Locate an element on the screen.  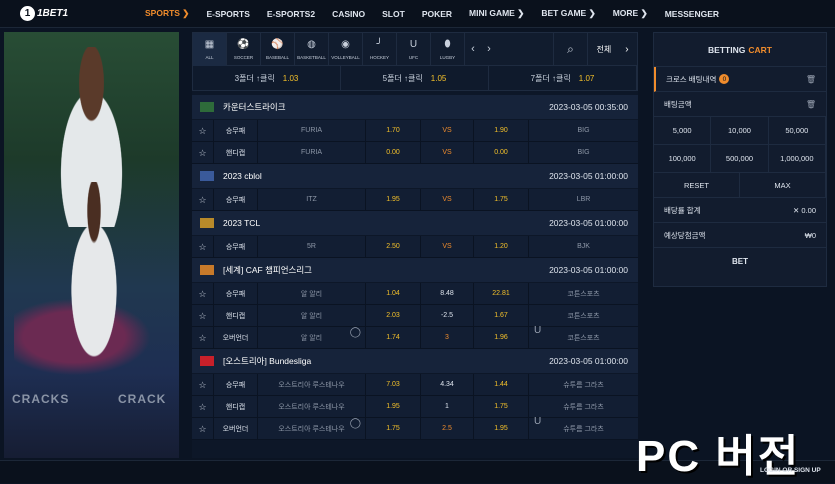
away-odds-button: 1.20 is located at coordinates (501, 246).